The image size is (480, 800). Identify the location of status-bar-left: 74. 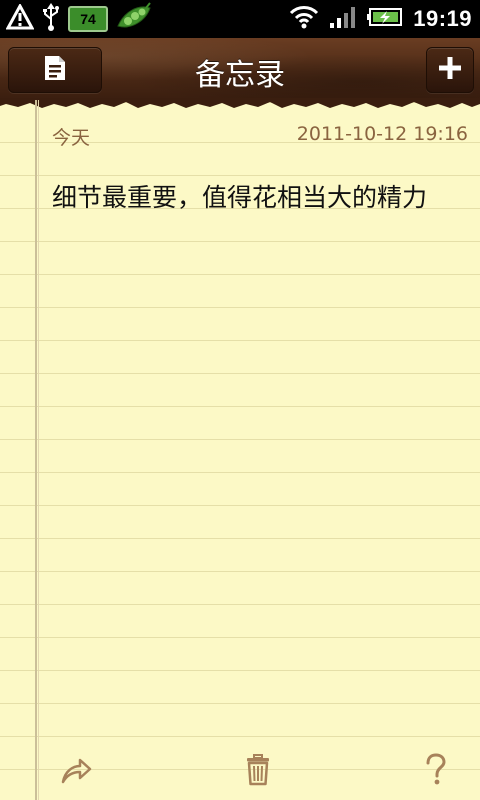
(78, 19).